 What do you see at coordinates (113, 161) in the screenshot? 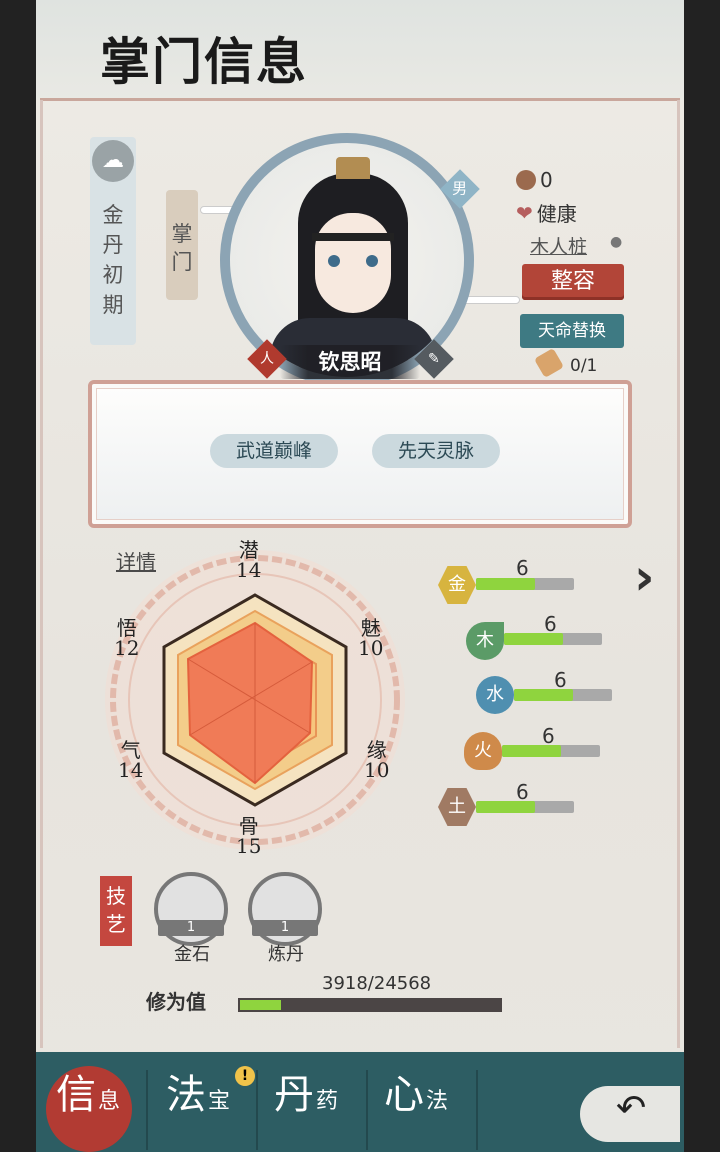
I see `cloud-icon: ☁` at bounding box center [113, 161].